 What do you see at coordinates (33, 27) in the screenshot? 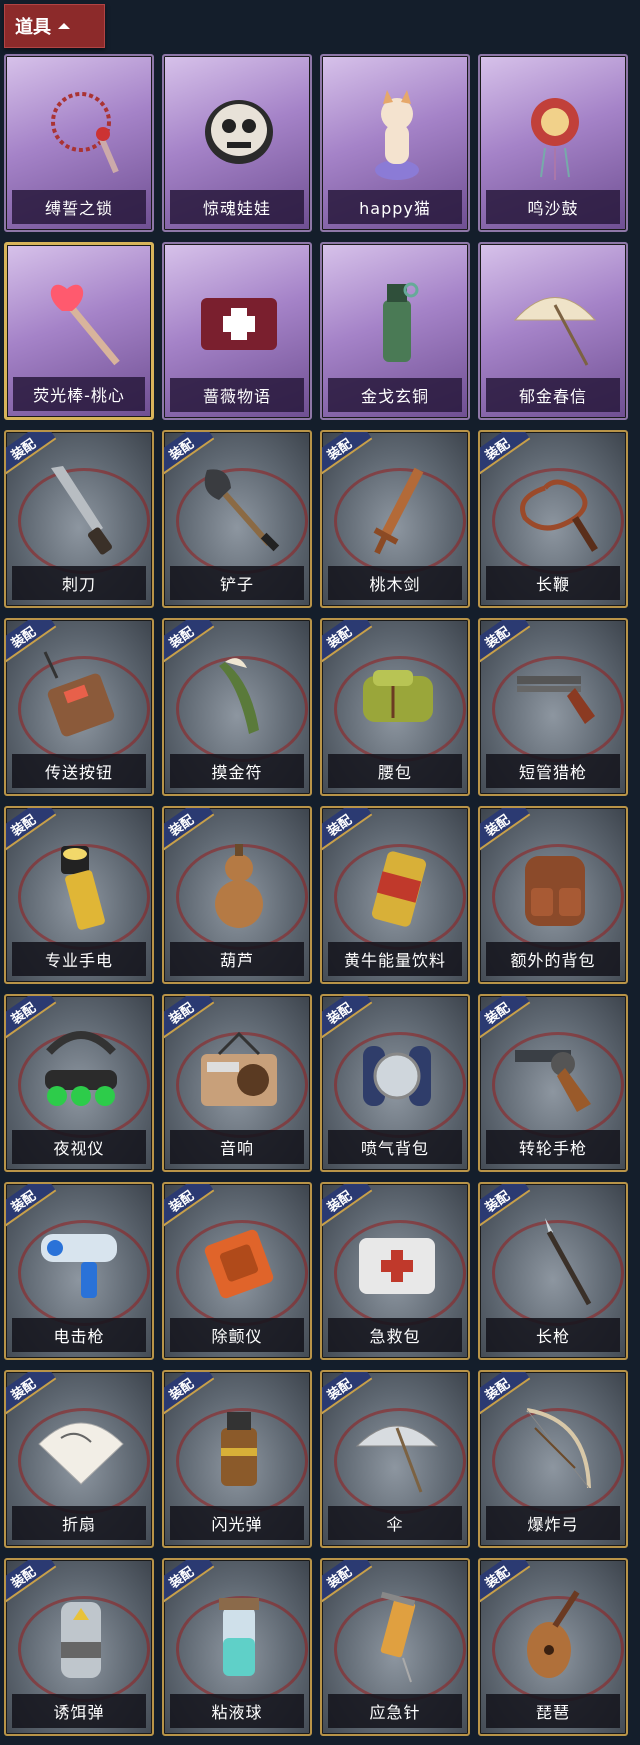
I see `section-title: 道具` at bounding box center [33, 27].